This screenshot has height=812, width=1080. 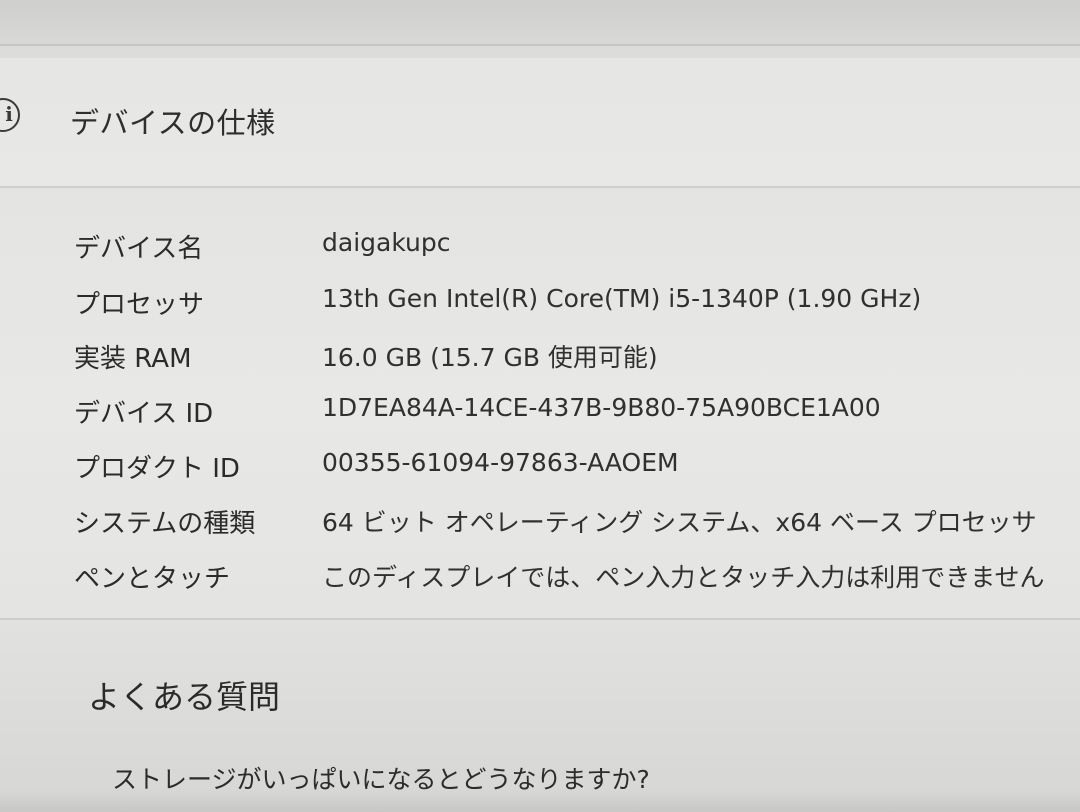 What do you see at coordinates (165, 524) in the screenshot?
I see `spec-label: システムの種類` at bounding box center [165, 524].